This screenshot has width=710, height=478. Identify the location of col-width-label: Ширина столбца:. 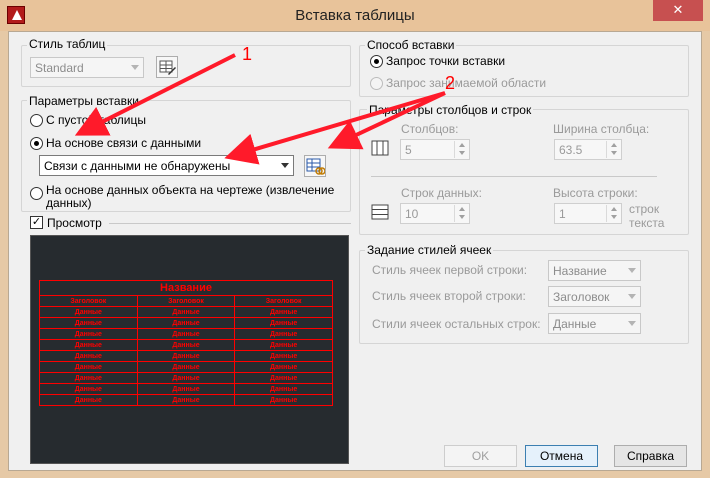
(601, 129).